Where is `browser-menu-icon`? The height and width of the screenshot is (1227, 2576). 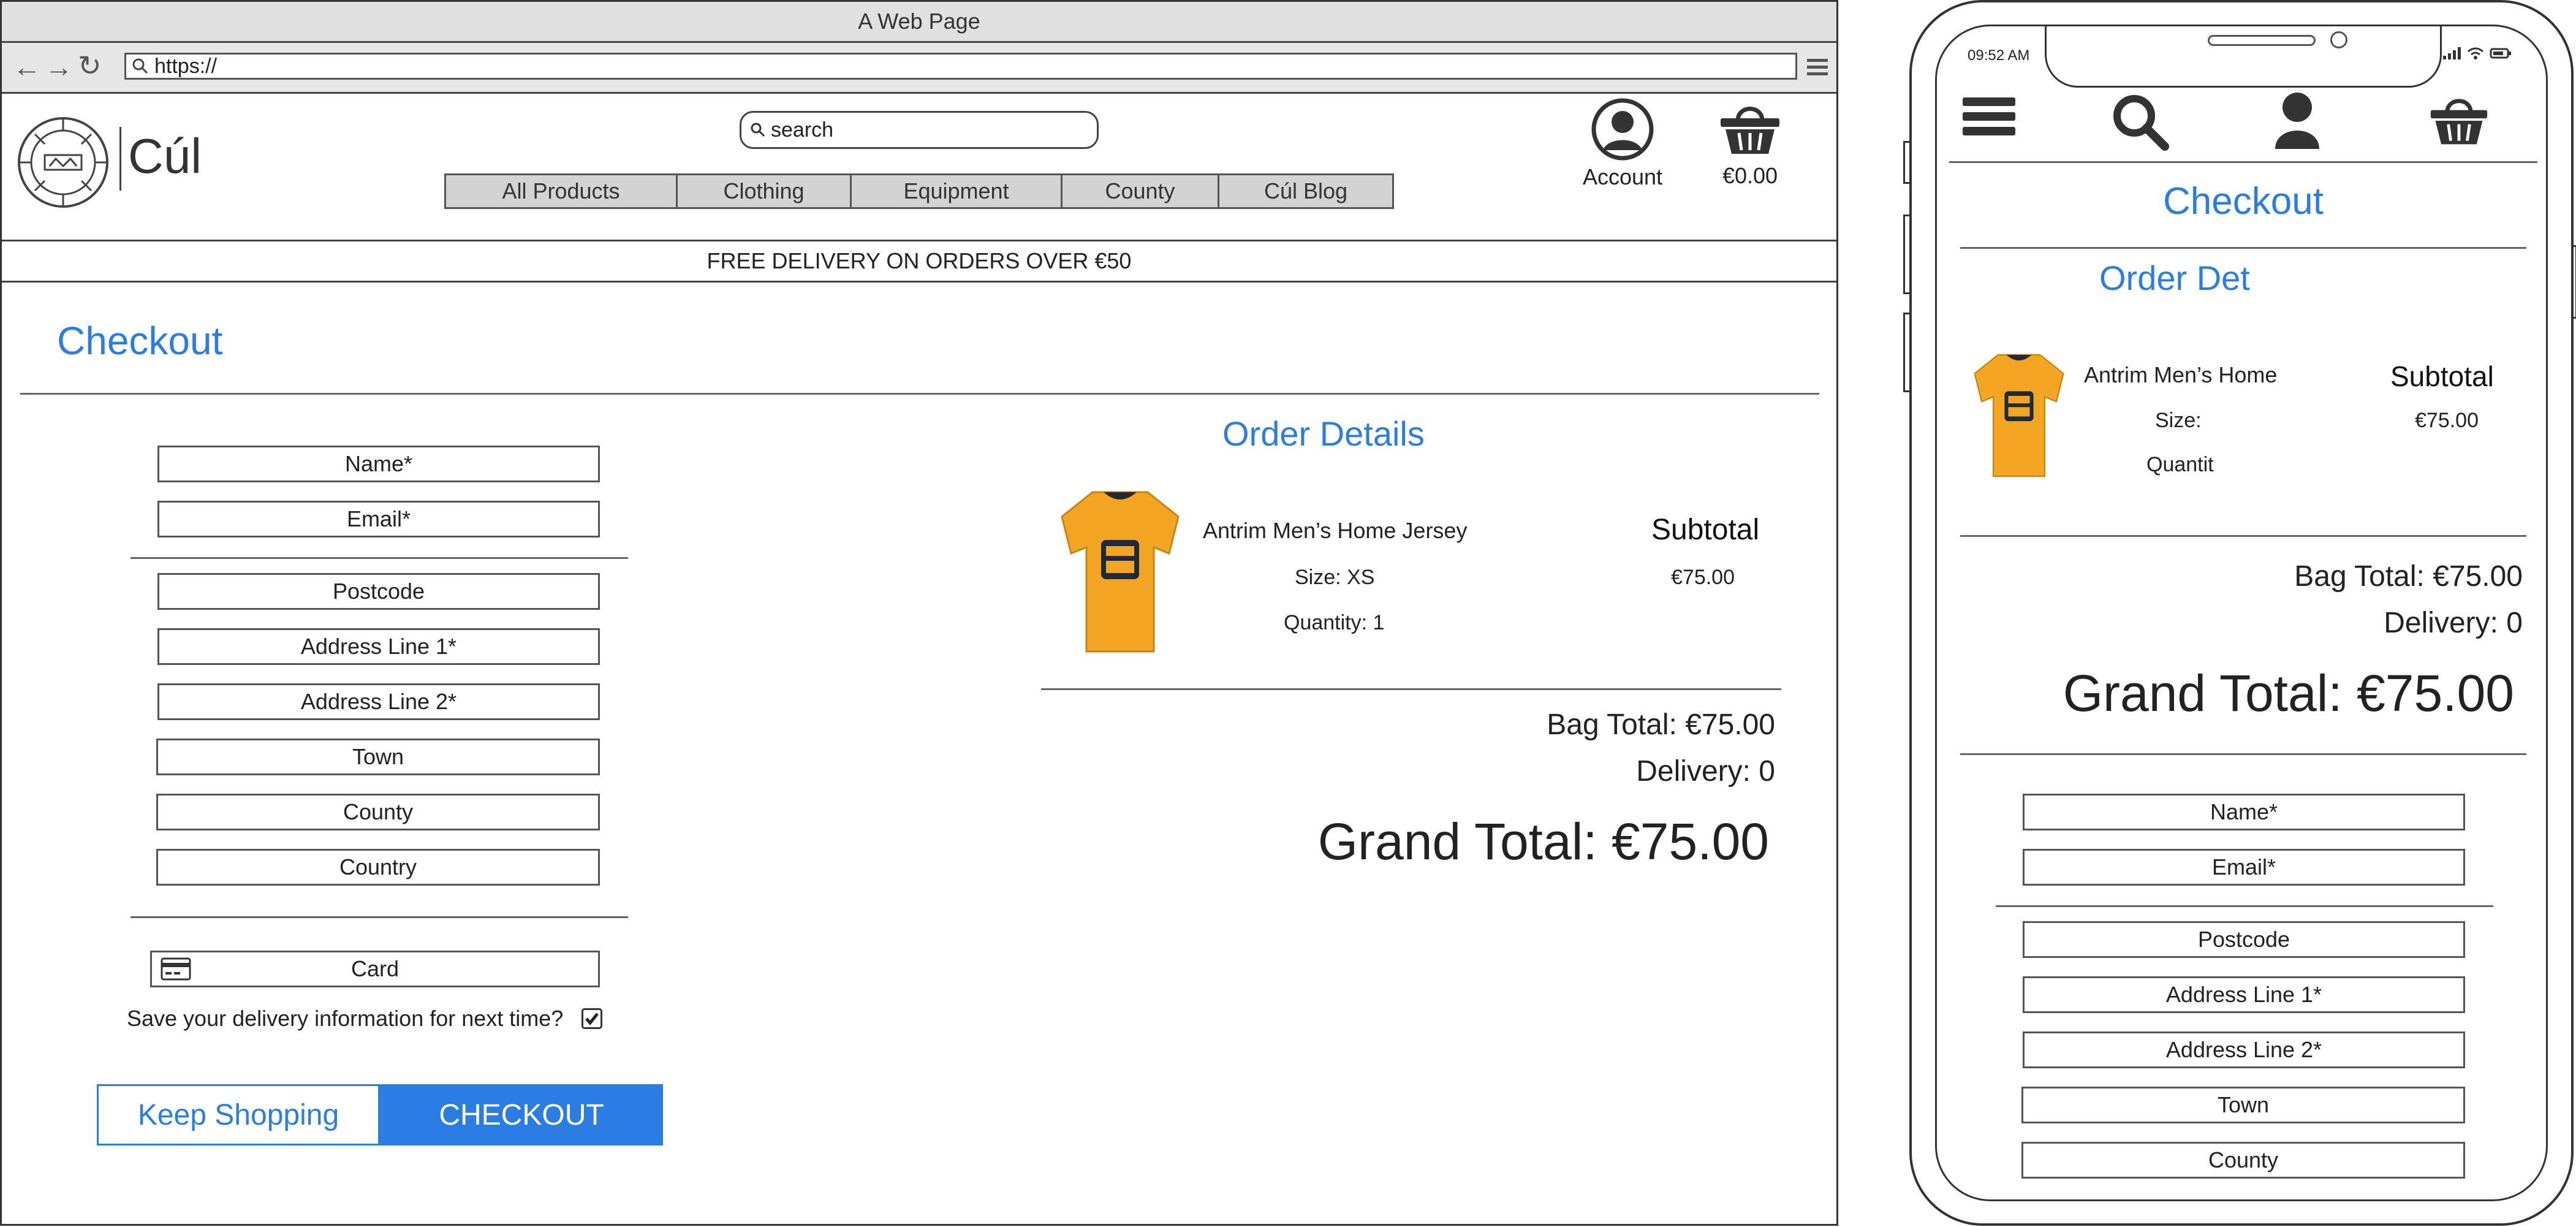
browser-menu-icon is located at coordinates (1818, 67).